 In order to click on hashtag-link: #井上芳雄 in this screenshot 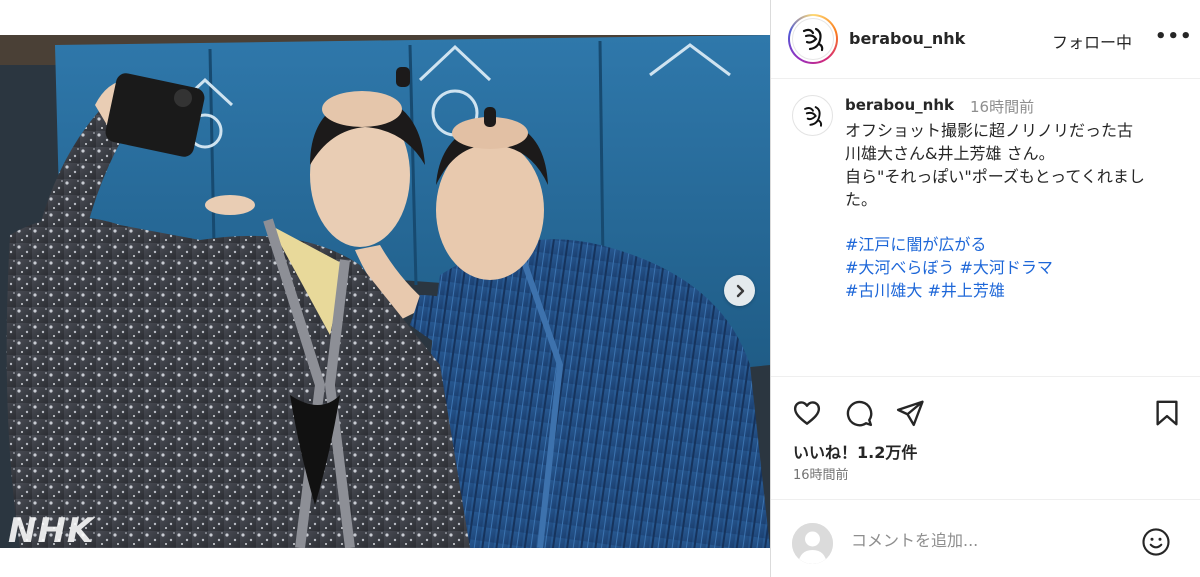, I will do `click(966, 290)`.